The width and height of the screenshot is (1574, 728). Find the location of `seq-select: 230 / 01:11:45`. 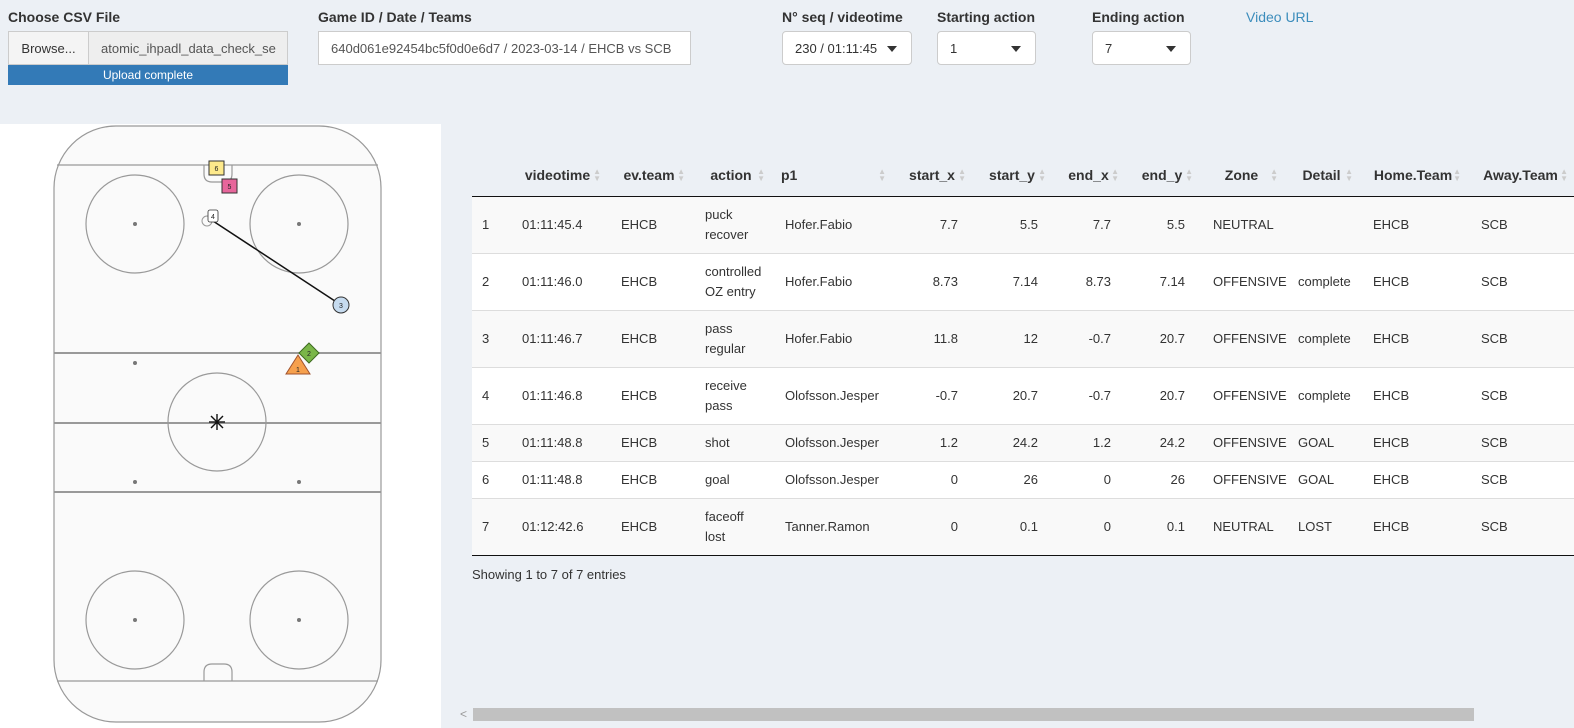

seq-select: 230 / 01:11:45 is located at coordinates (847, 48).